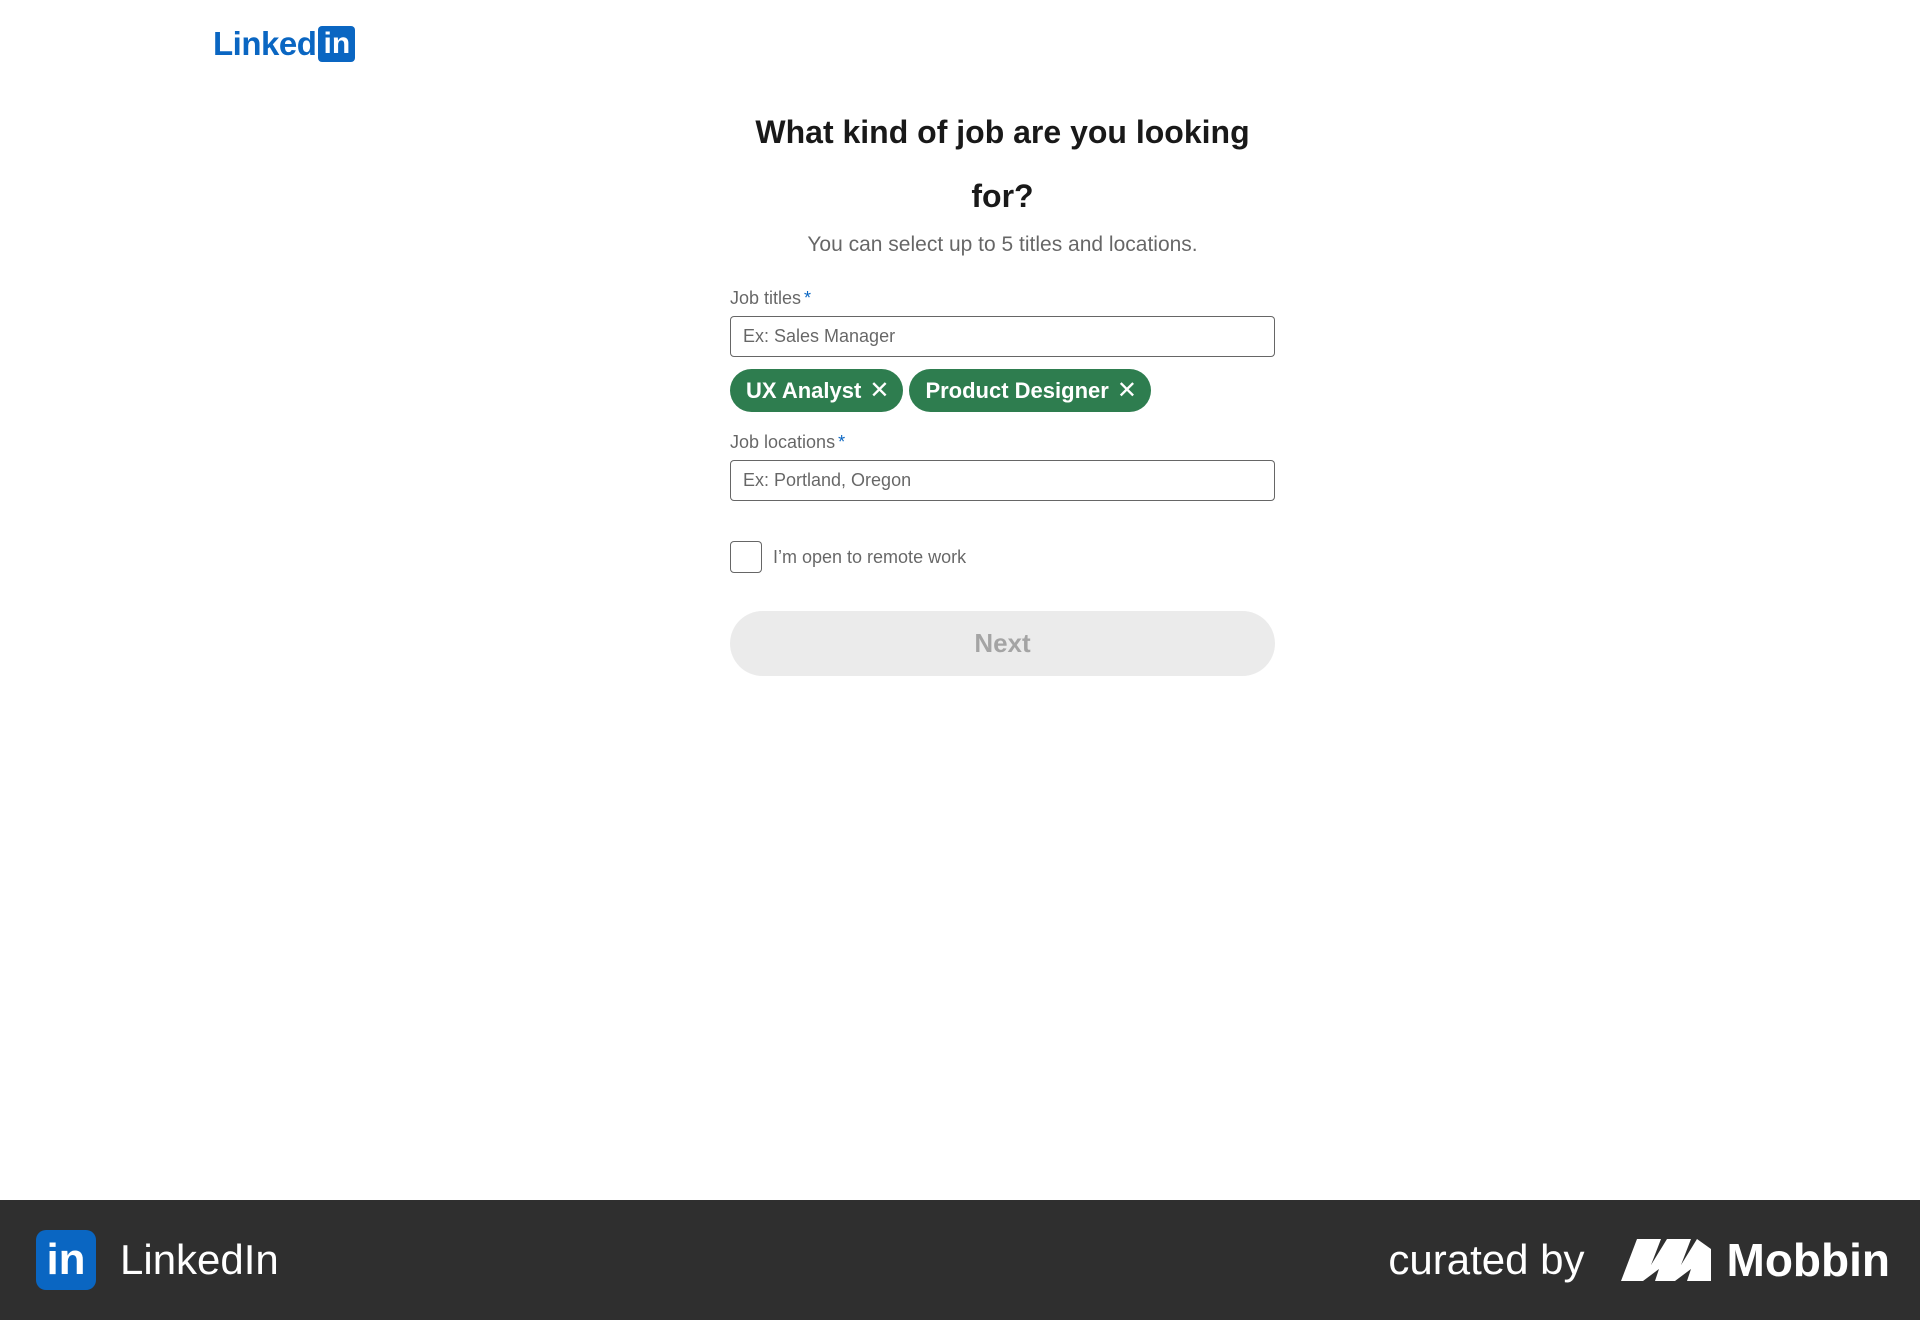  Describe the element at coordinates (1486, 1259) in the screenshot. I see `curated-by-text: curated by` at that location.